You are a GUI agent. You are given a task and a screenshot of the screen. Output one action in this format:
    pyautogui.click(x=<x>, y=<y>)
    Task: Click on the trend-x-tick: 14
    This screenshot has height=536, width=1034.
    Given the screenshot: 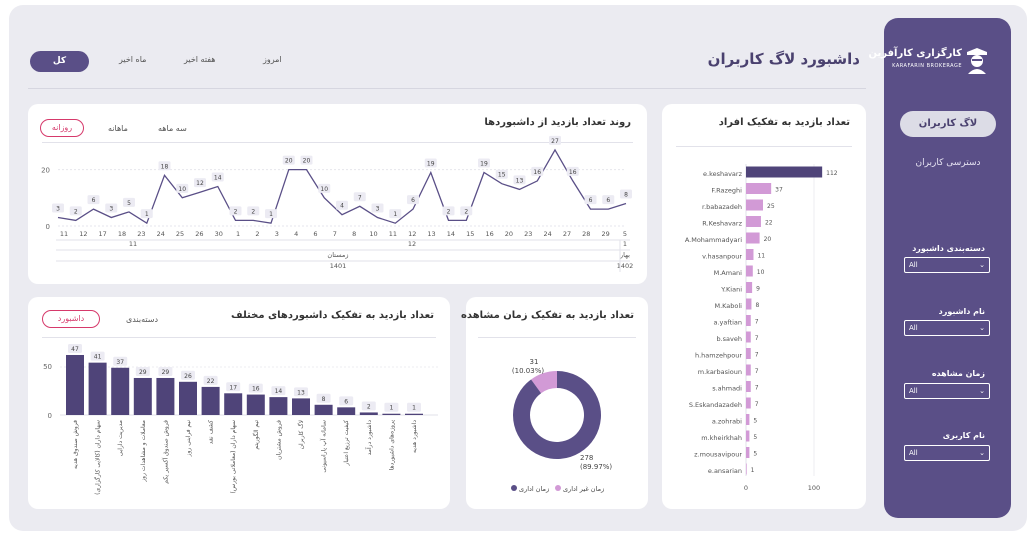 What is the action you would take?
    pyautogui.click(x=451, y=234)
    